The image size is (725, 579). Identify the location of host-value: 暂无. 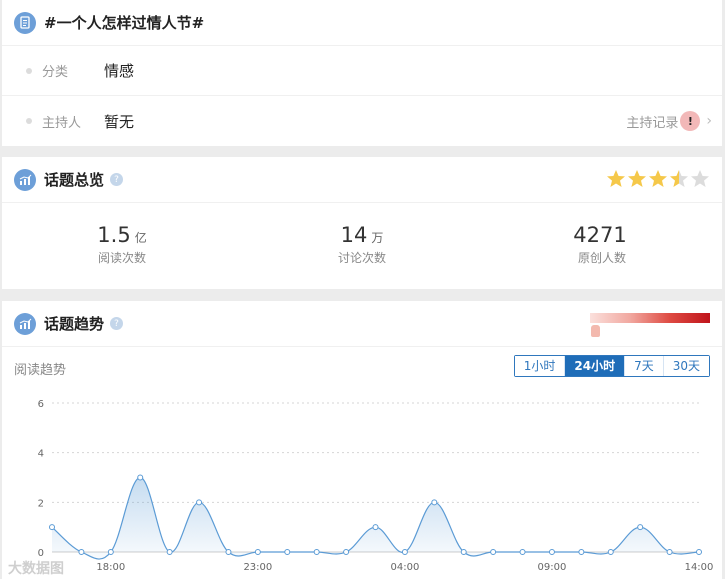
(119, 121).